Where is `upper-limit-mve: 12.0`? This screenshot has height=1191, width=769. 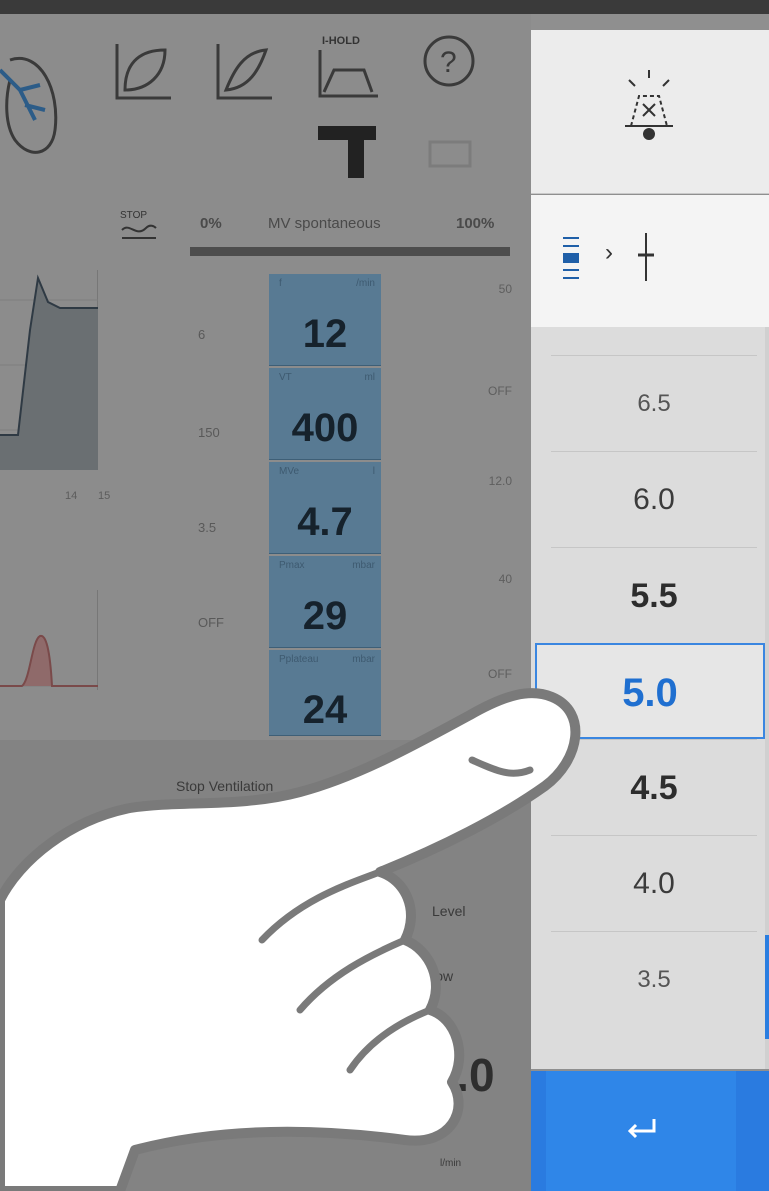
upper-limit-mve: 12.0 is located at coordinates (500, 481).